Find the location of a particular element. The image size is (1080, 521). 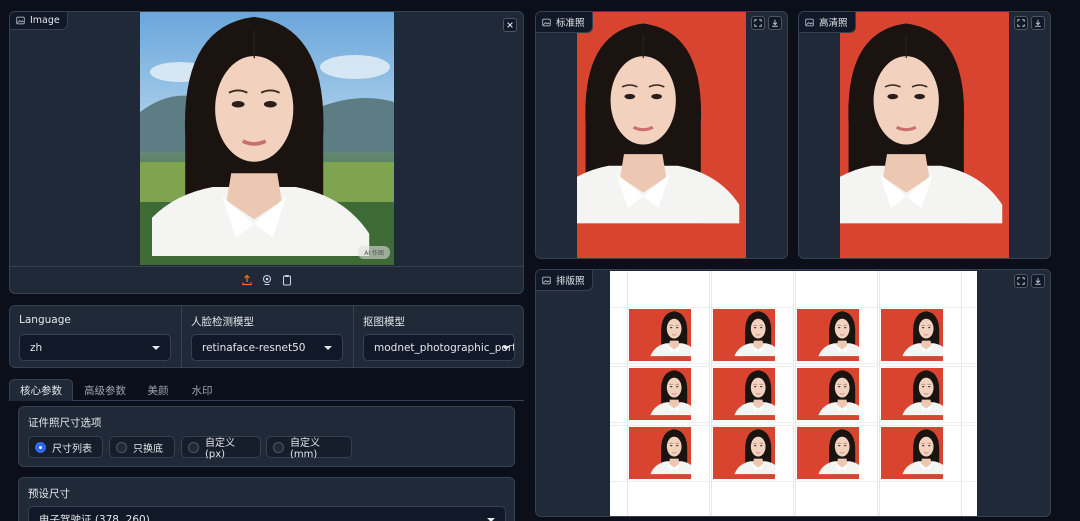

clipboard-icon is located at coordinates (287, 280).